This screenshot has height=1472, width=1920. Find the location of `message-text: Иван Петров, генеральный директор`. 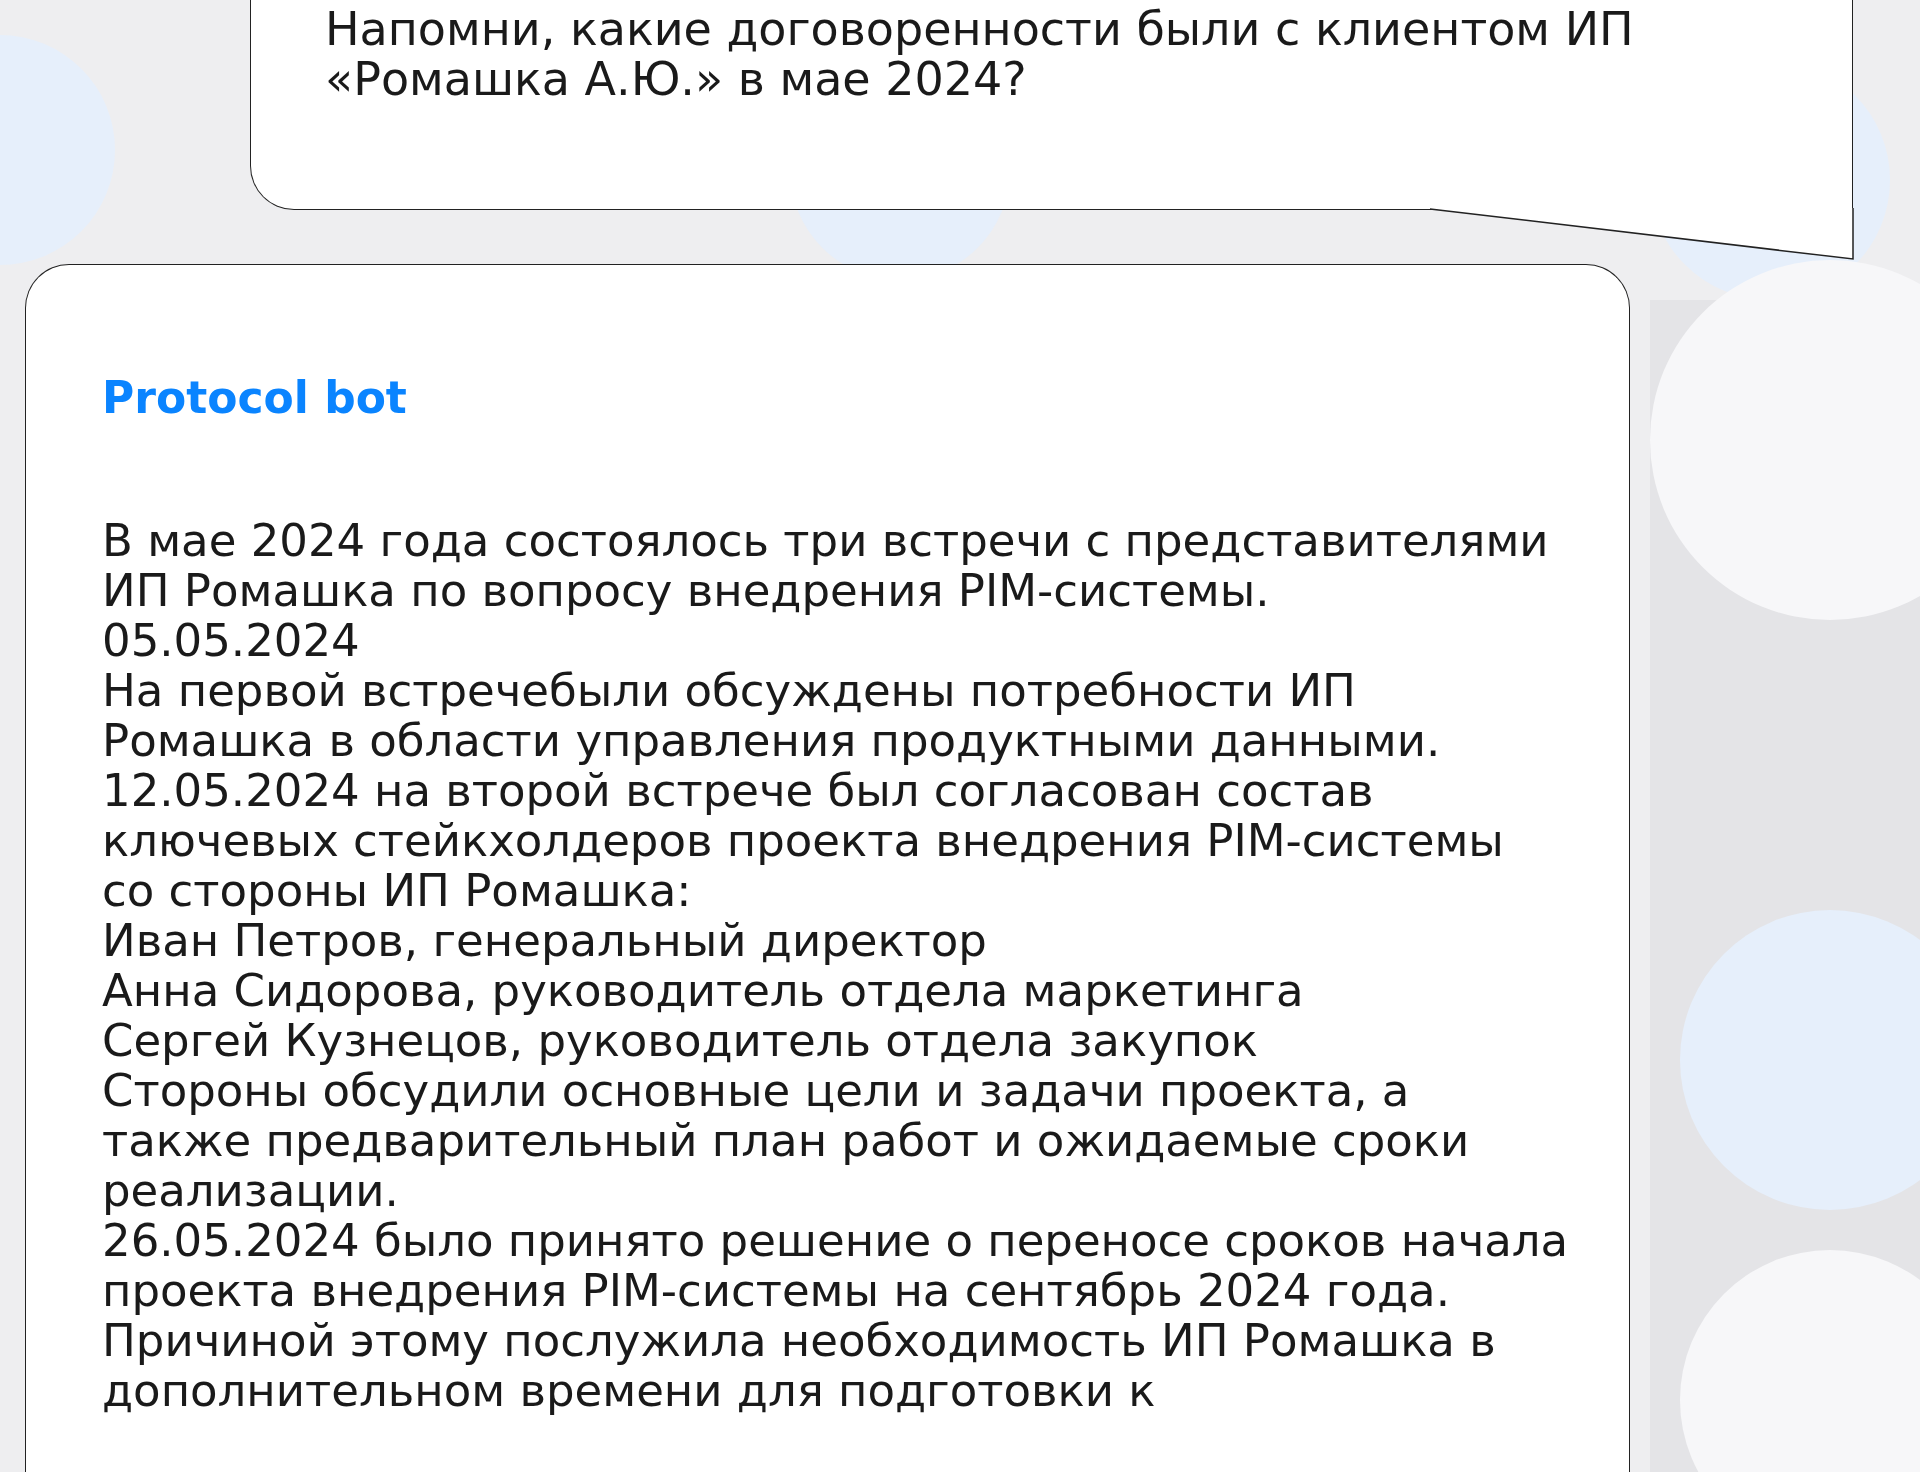

message-text: Иван Петров, генеральный директор is located at coordinates (545, 941).